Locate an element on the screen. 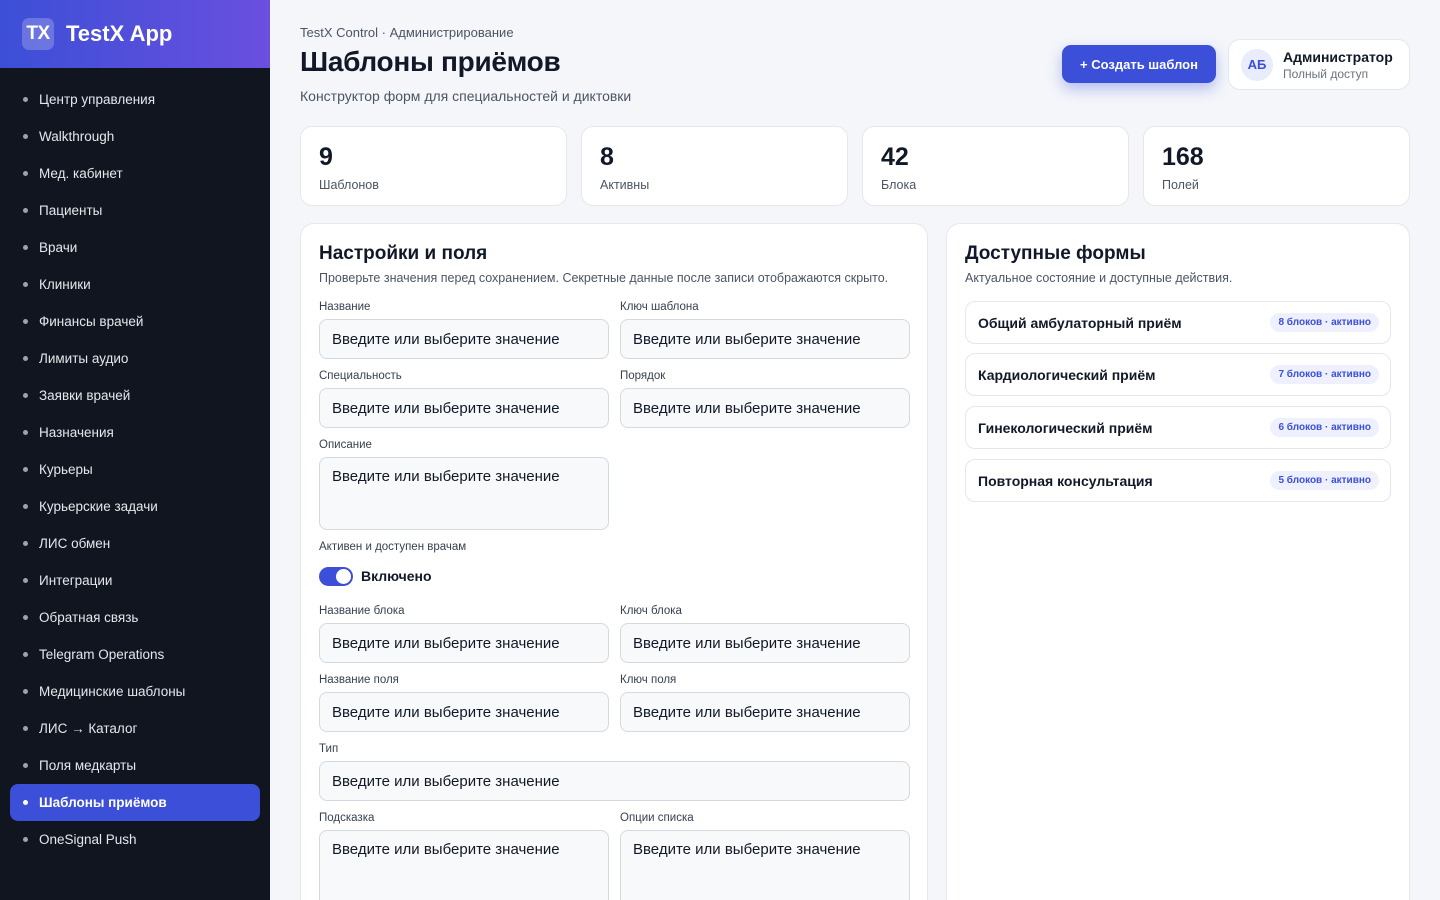  user-info: Администратор Полный доступ is located at coordinates (1338, 65).